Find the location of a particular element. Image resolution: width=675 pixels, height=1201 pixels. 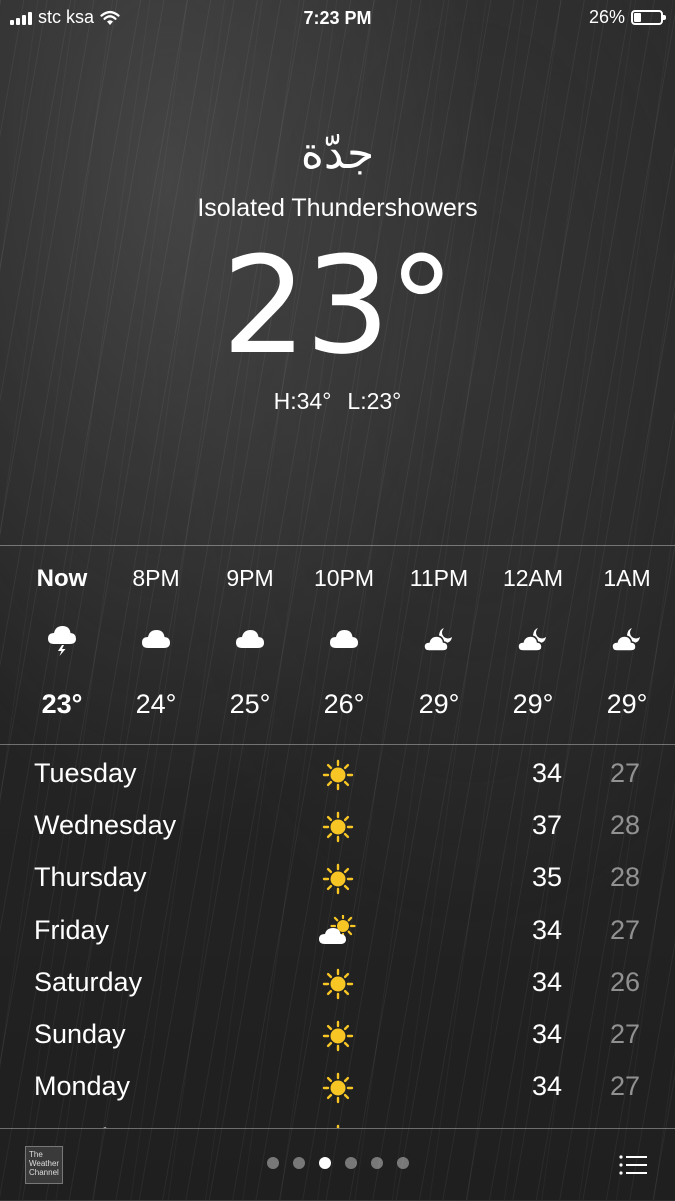

page-dot-active is located at coordinates (324, 1163).